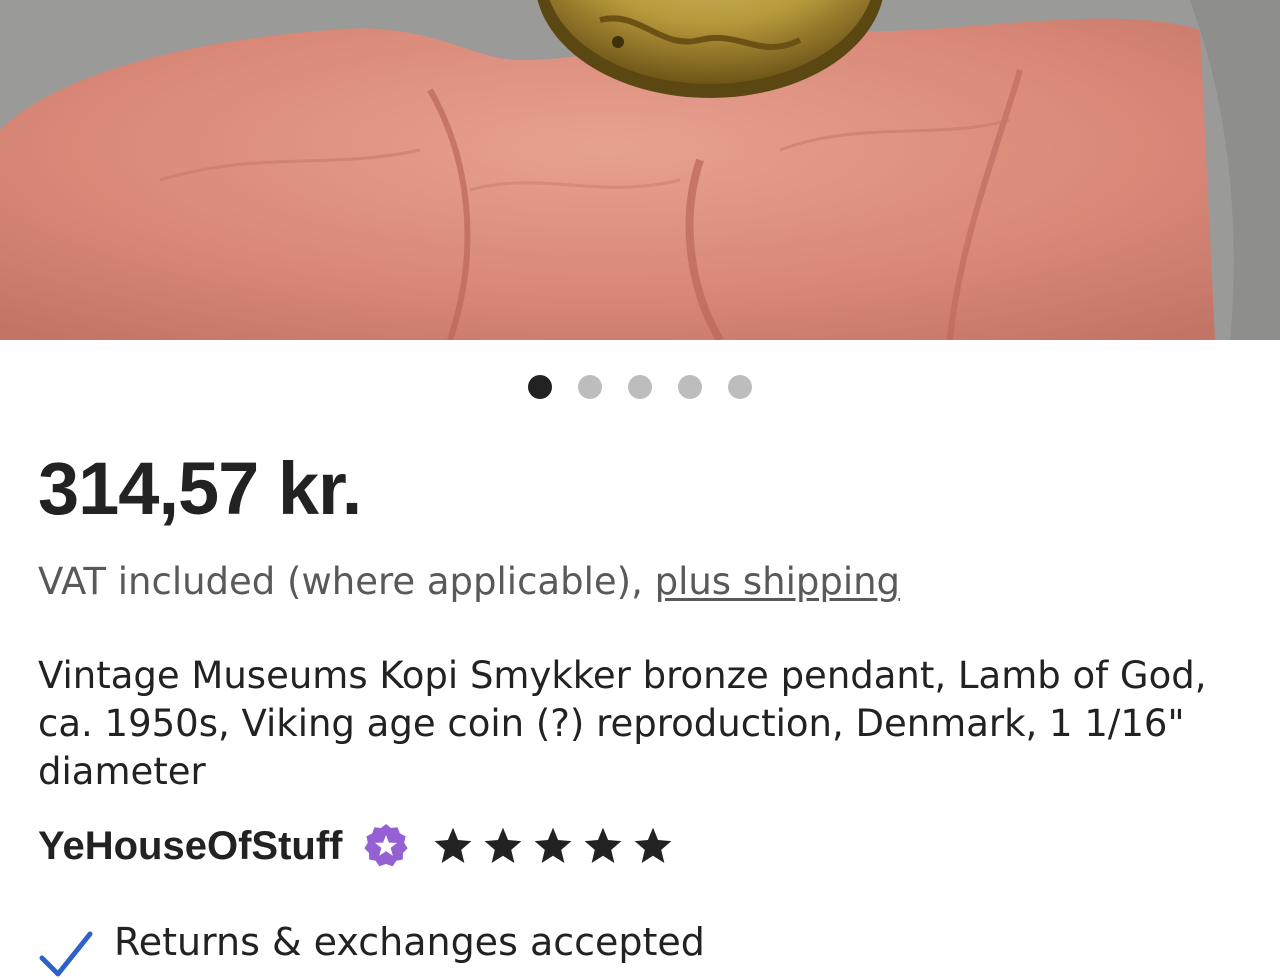  I want to click on shop-name: YeHouseOfStuff, so click(190, 846).